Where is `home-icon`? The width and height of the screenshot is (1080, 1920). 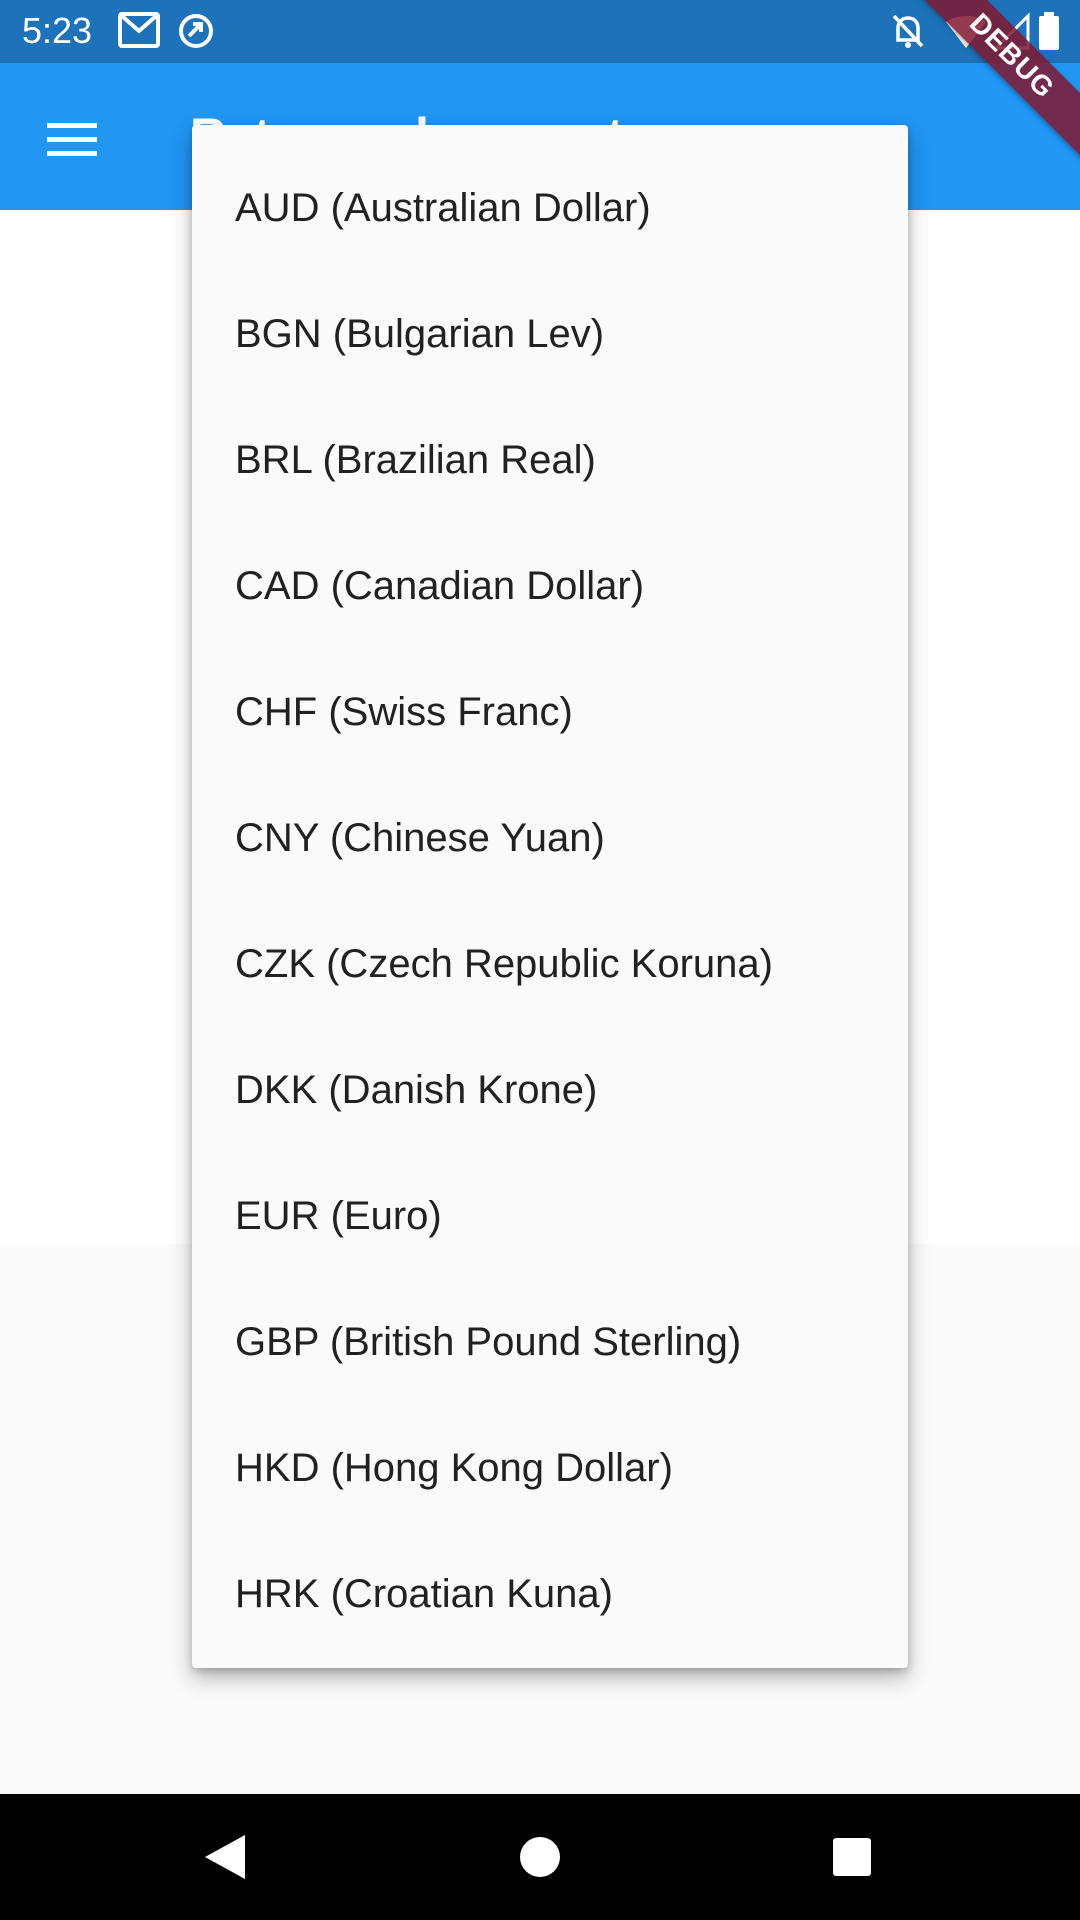 home-icon is located at coordinates (540, 1857).